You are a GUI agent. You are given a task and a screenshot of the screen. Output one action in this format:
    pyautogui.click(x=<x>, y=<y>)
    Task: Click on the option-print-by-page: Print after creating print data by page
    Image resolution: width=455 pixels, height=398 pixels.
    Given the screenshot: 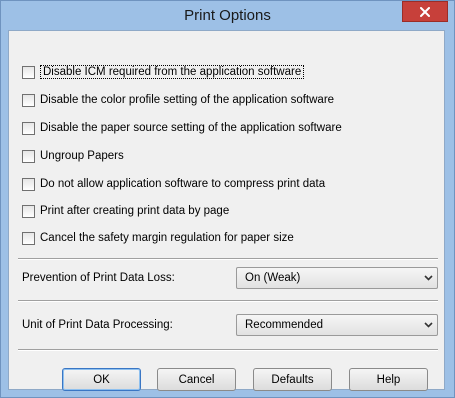 What is the action you would take?
    pyautogui.click(x=125, y=211)
    